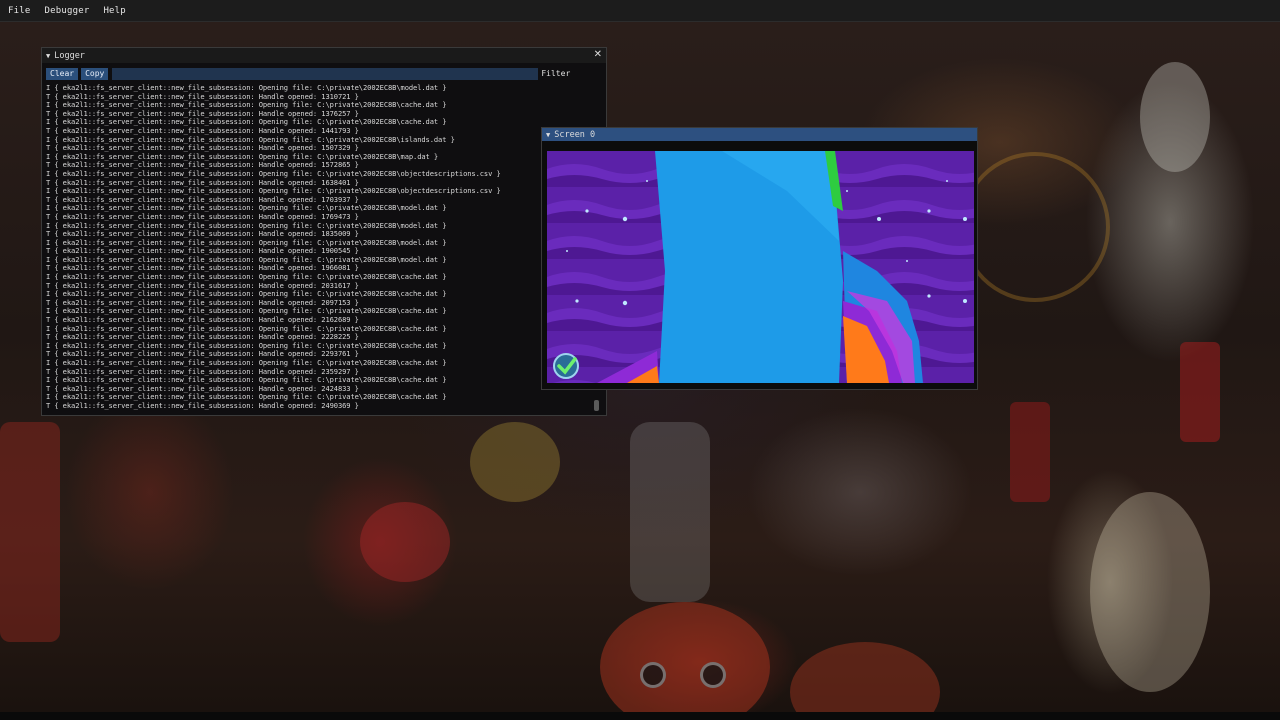 The image size is (1280, 720). I want to click on checkmark-icon, so click(566, 366).